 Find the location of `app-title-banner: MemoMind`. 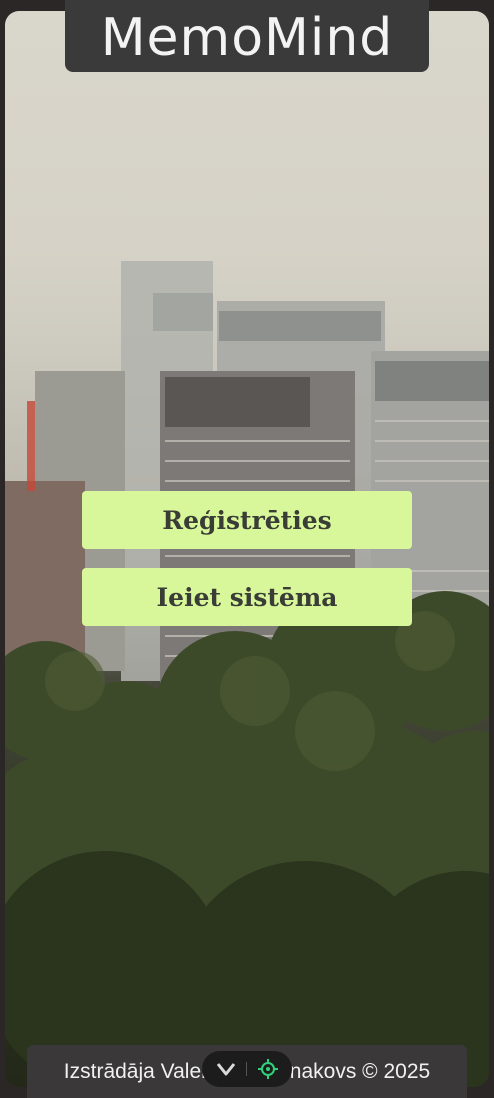

app-title-banner: MemoMind is located at coordinates (247, 36).